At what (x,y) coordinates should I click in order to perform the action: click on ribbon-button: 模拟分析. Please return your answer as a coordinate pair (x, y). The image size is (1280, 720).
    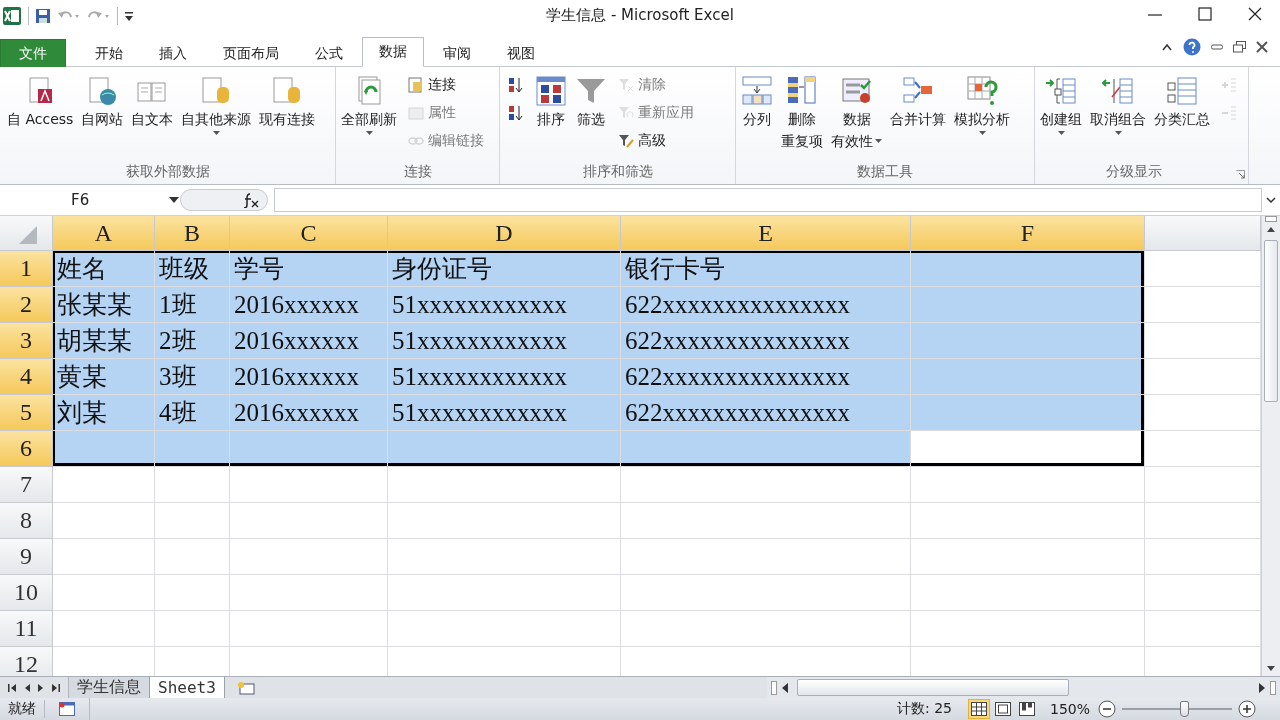
    Looking at the image, I should click on (982, 115).